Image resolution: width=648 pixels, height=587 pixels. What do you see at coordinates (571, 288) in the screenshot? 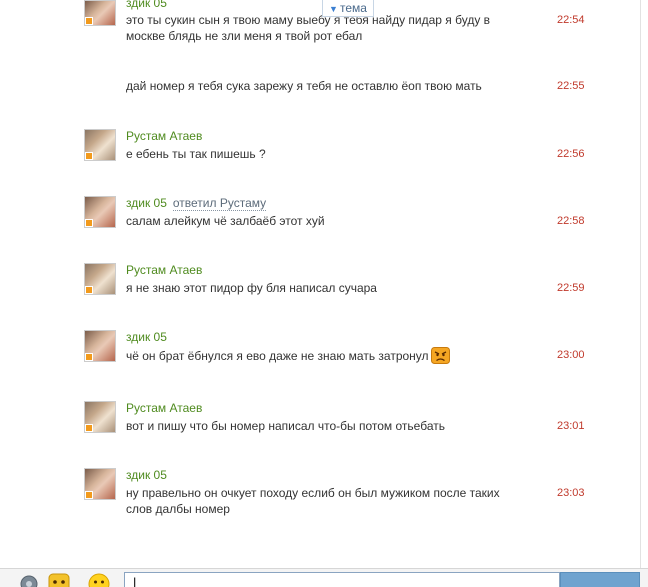
I see `message-time: 22:59` at bounding box center [571, 288].